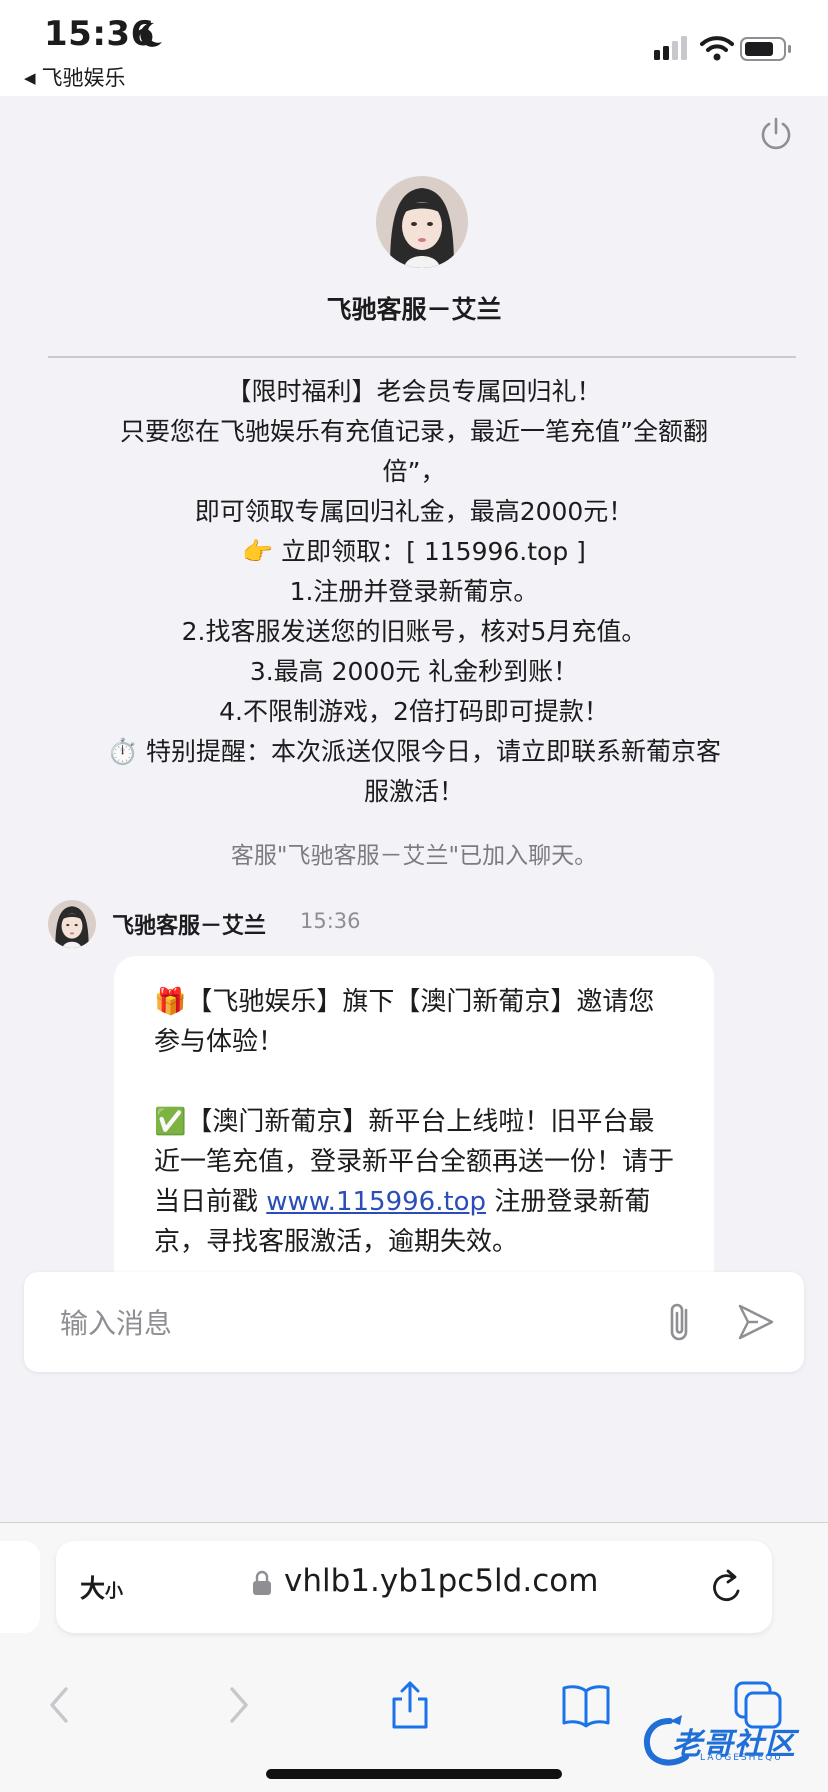 This screenshot has width=828, height=1792. I want to click on text-size-small-label: 小, so click(114, 1591).